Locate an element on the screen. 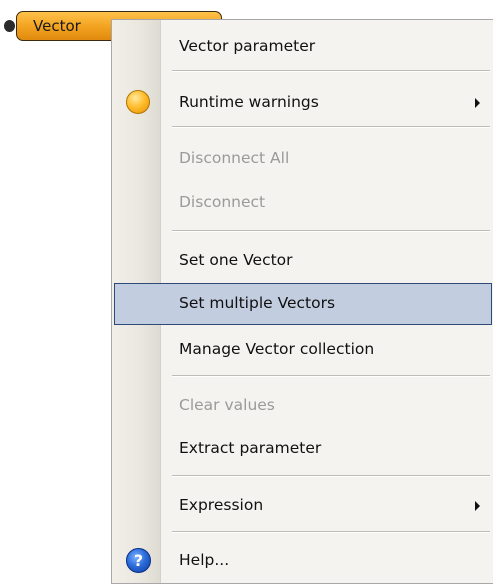 The height and width of the screenshot is (584, 493). menu-item-label: Set one Vector is located at coordinates (236, 260).